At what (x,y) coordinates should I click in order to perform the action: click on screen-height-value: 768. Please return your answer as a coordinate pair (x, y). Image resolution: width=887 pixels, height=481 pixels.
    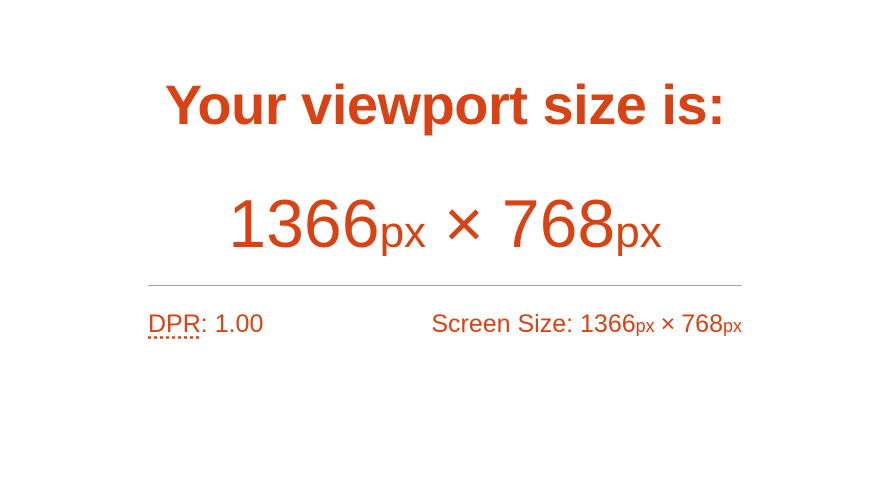
    Looking at the image, I should click on (702, 324).